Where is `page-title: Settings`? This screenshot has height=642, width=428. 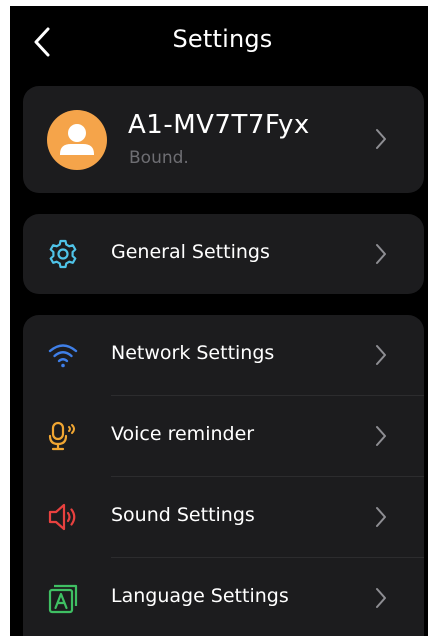 page-title: Settings is located at coordinates (222, 39).